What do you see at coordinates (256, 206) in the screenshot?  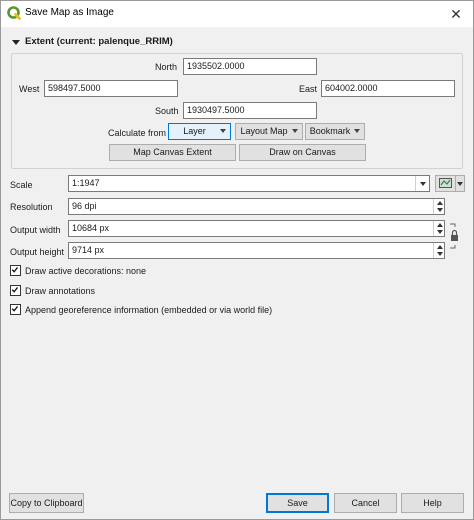 I see `resolution-spinbox: 96 dpi` at bounding box center [256, 206].